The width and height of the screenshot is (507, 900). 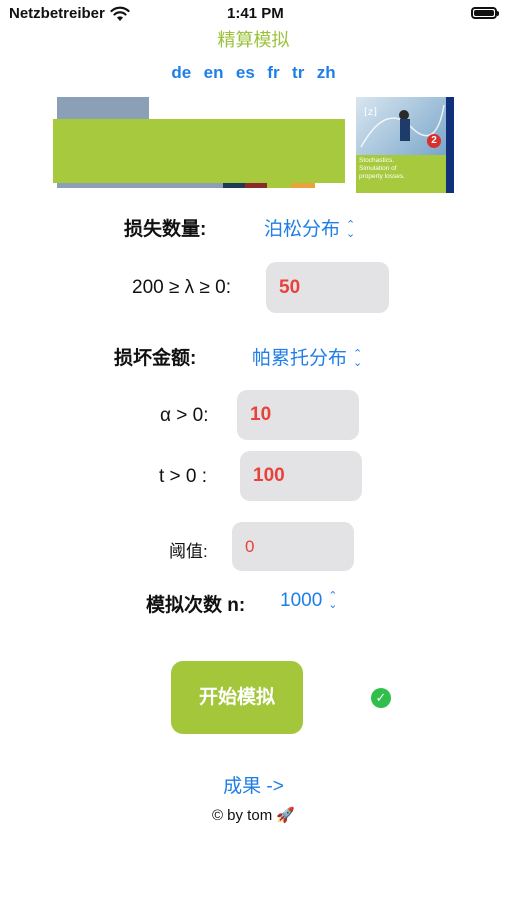 I want to click on damage-distribution-picker: 帕累托分布 ⌃ ⌄, so click(x=307, y=356).